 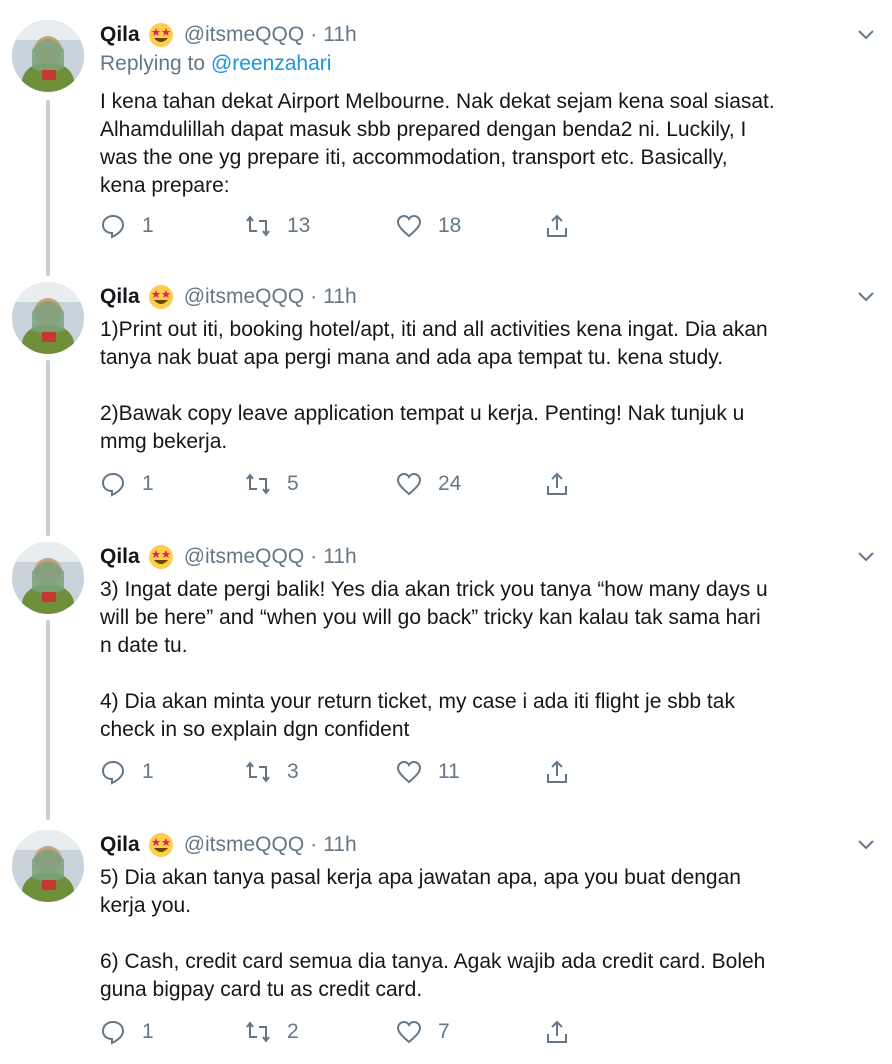 What do you see at coordinates (444, 1031) in the screenshot?
I see `like-count: 7` at bounding box center [444, 1031].